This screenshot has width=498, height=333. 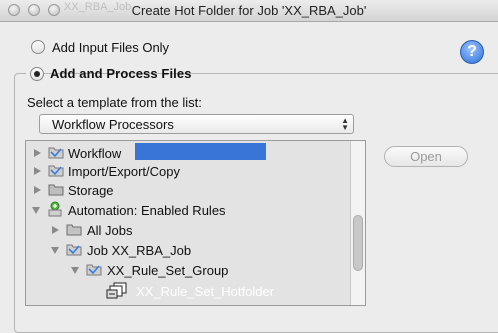 What do you see at coordinates (38, 47) in the screenshot?
I see `add-input-files-only-radio` at bounding box center [38, 47].